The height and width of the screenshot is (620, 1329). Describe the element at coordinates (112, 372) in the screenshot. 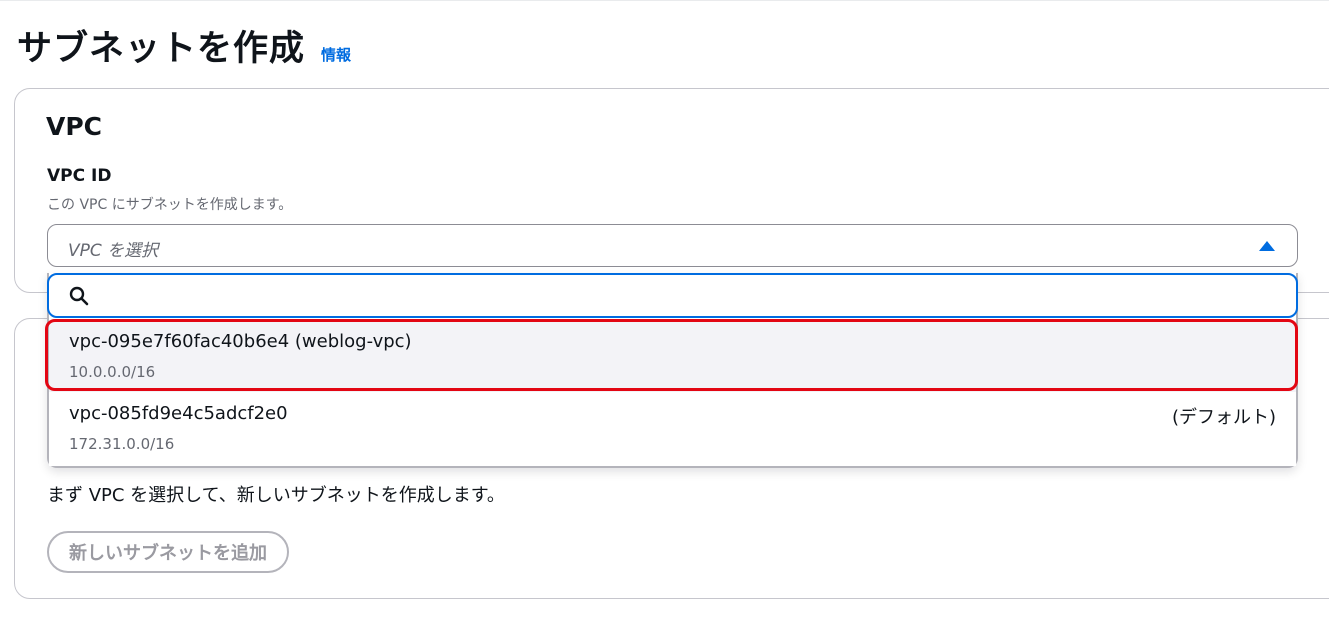

I see `vpc-option-cidr: 10.0.0.0/16` at that location.